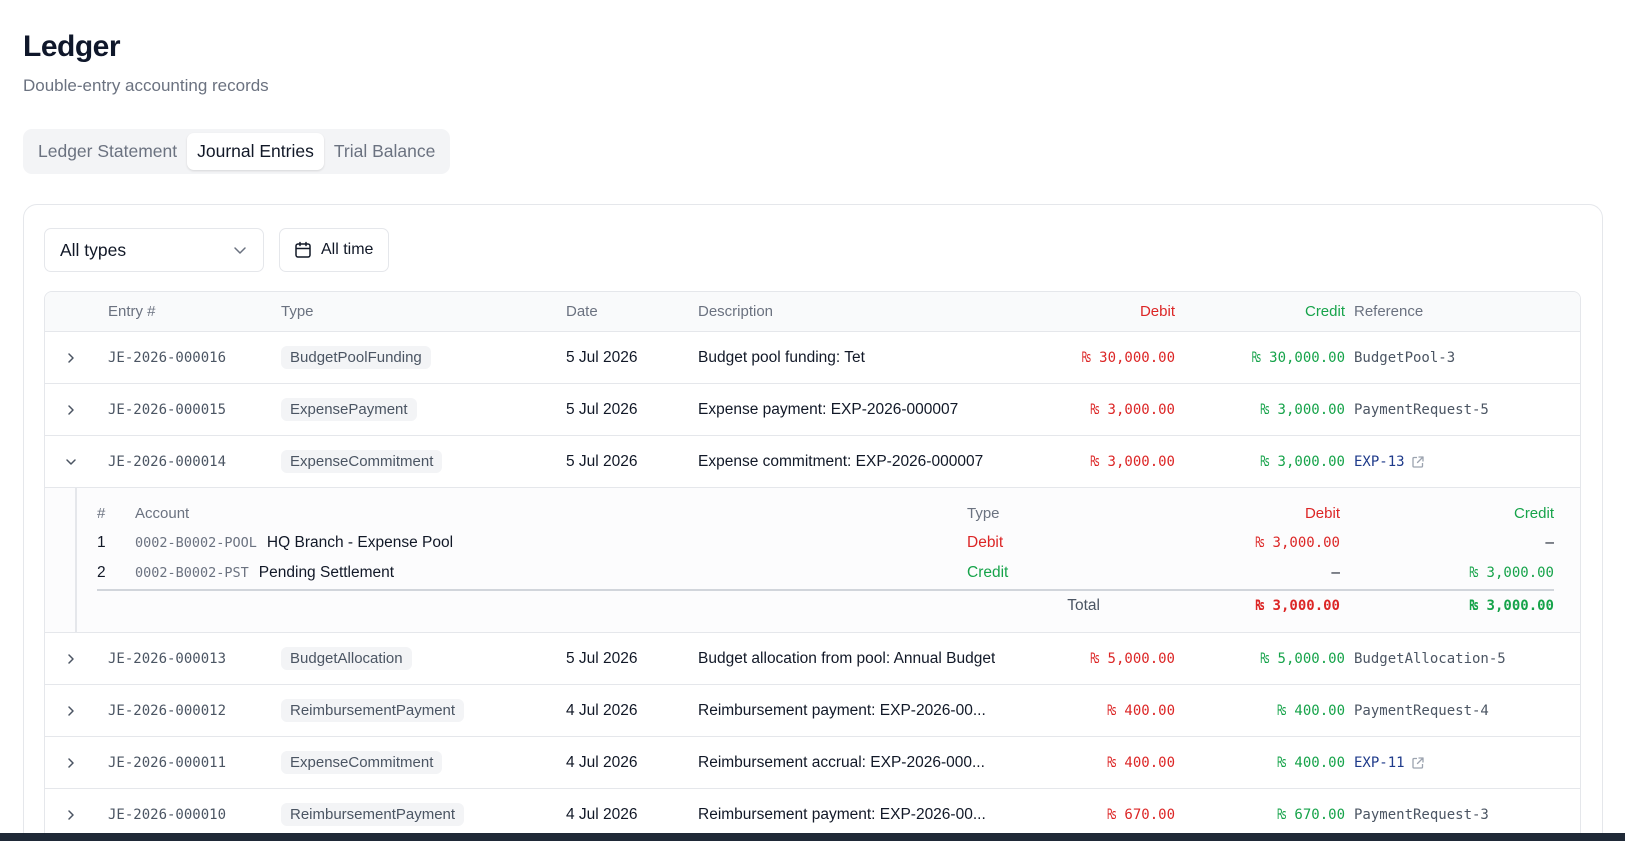 The image size is (1625, 841). I want to click on detail-header-account: Account, so click(162, 513).